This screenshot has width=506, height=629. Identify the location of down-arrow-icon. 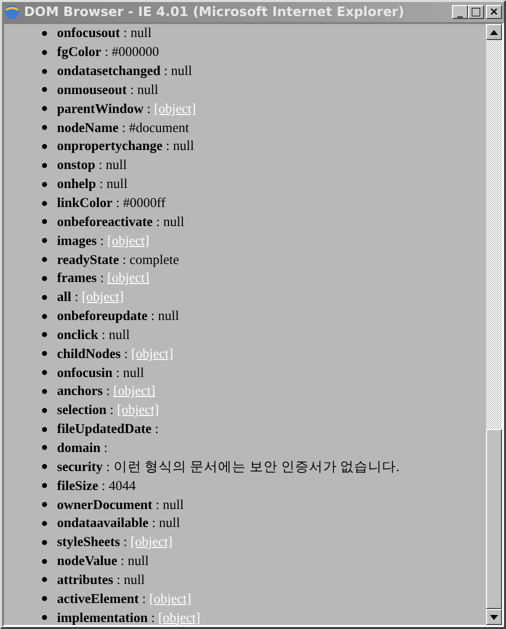
(494, 617).